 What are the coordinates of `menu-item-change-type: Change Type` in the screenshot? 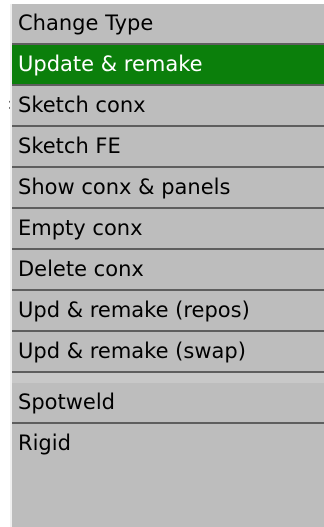 It's located at (168, 24).